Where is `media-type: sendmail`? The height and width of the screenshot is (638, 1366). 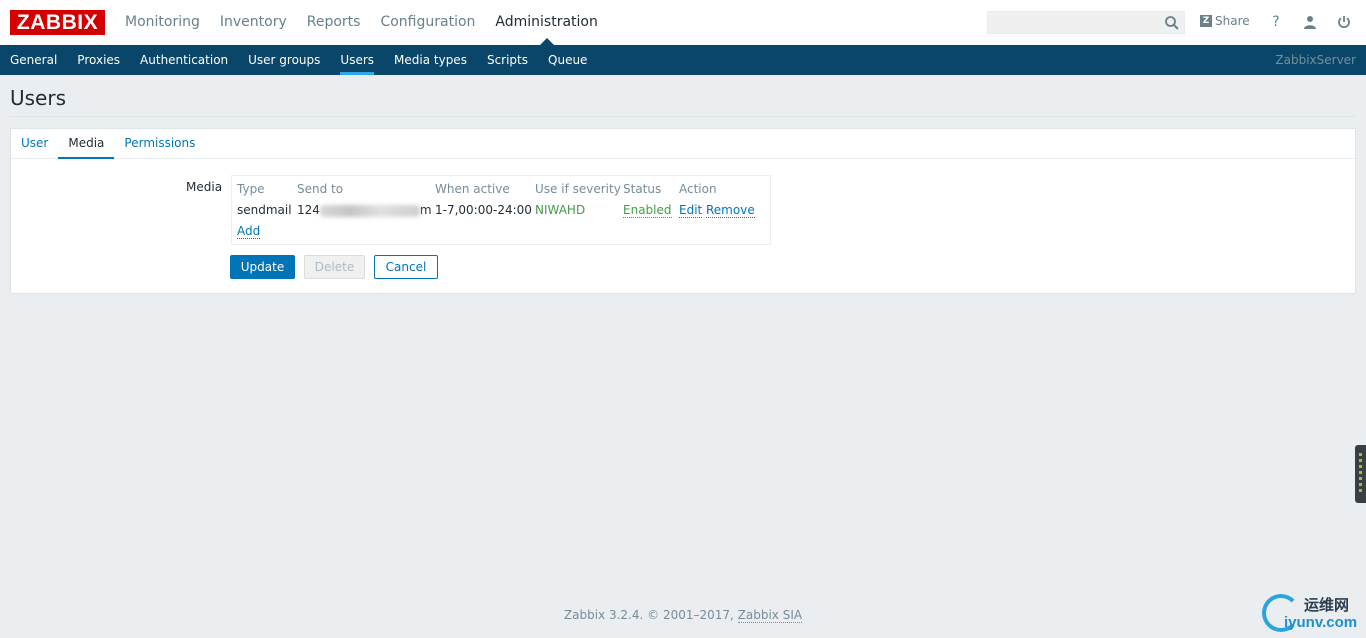
media-type: sendmail is located at coordinates (264, 210).